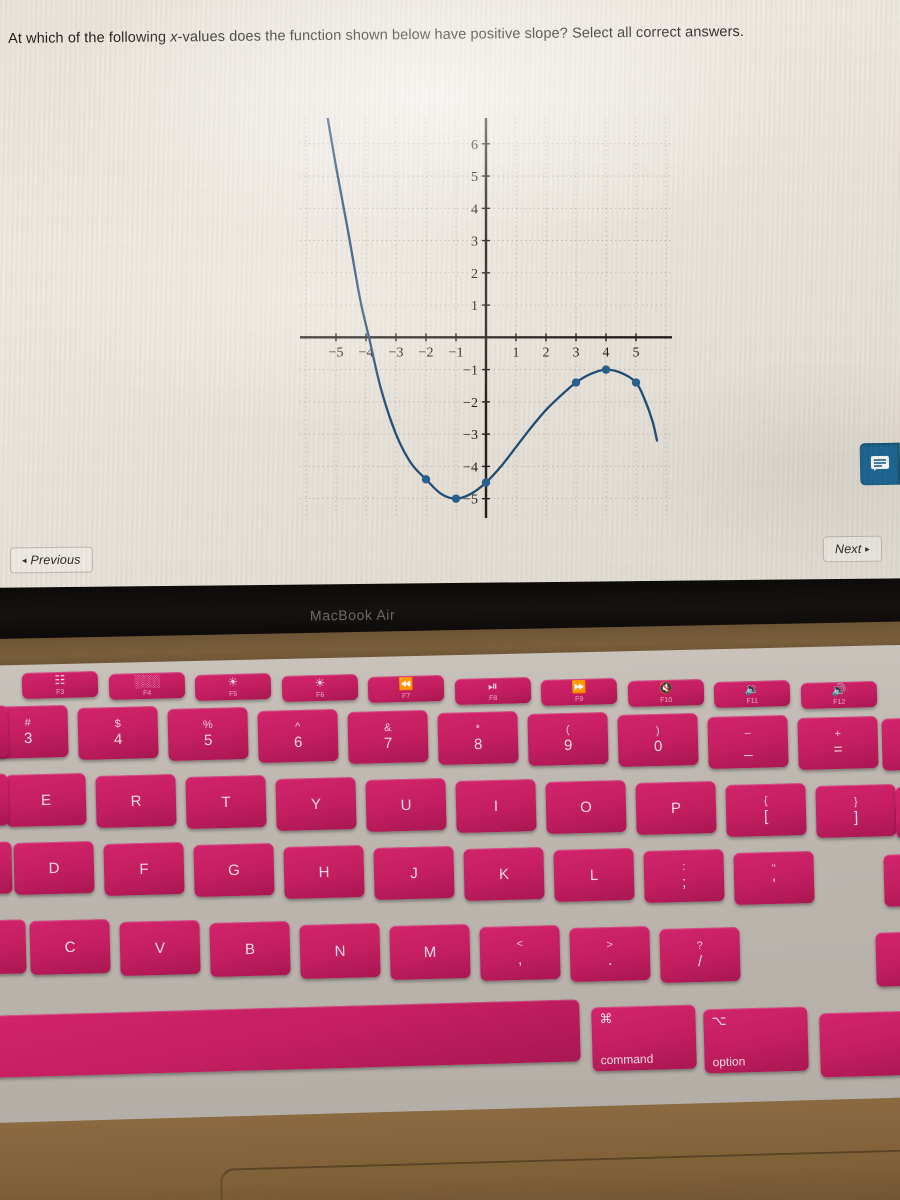 Image resolution: width=900 pixels, height=1200 pixels. I want to click on key-main-char: C, so click(70, 947).